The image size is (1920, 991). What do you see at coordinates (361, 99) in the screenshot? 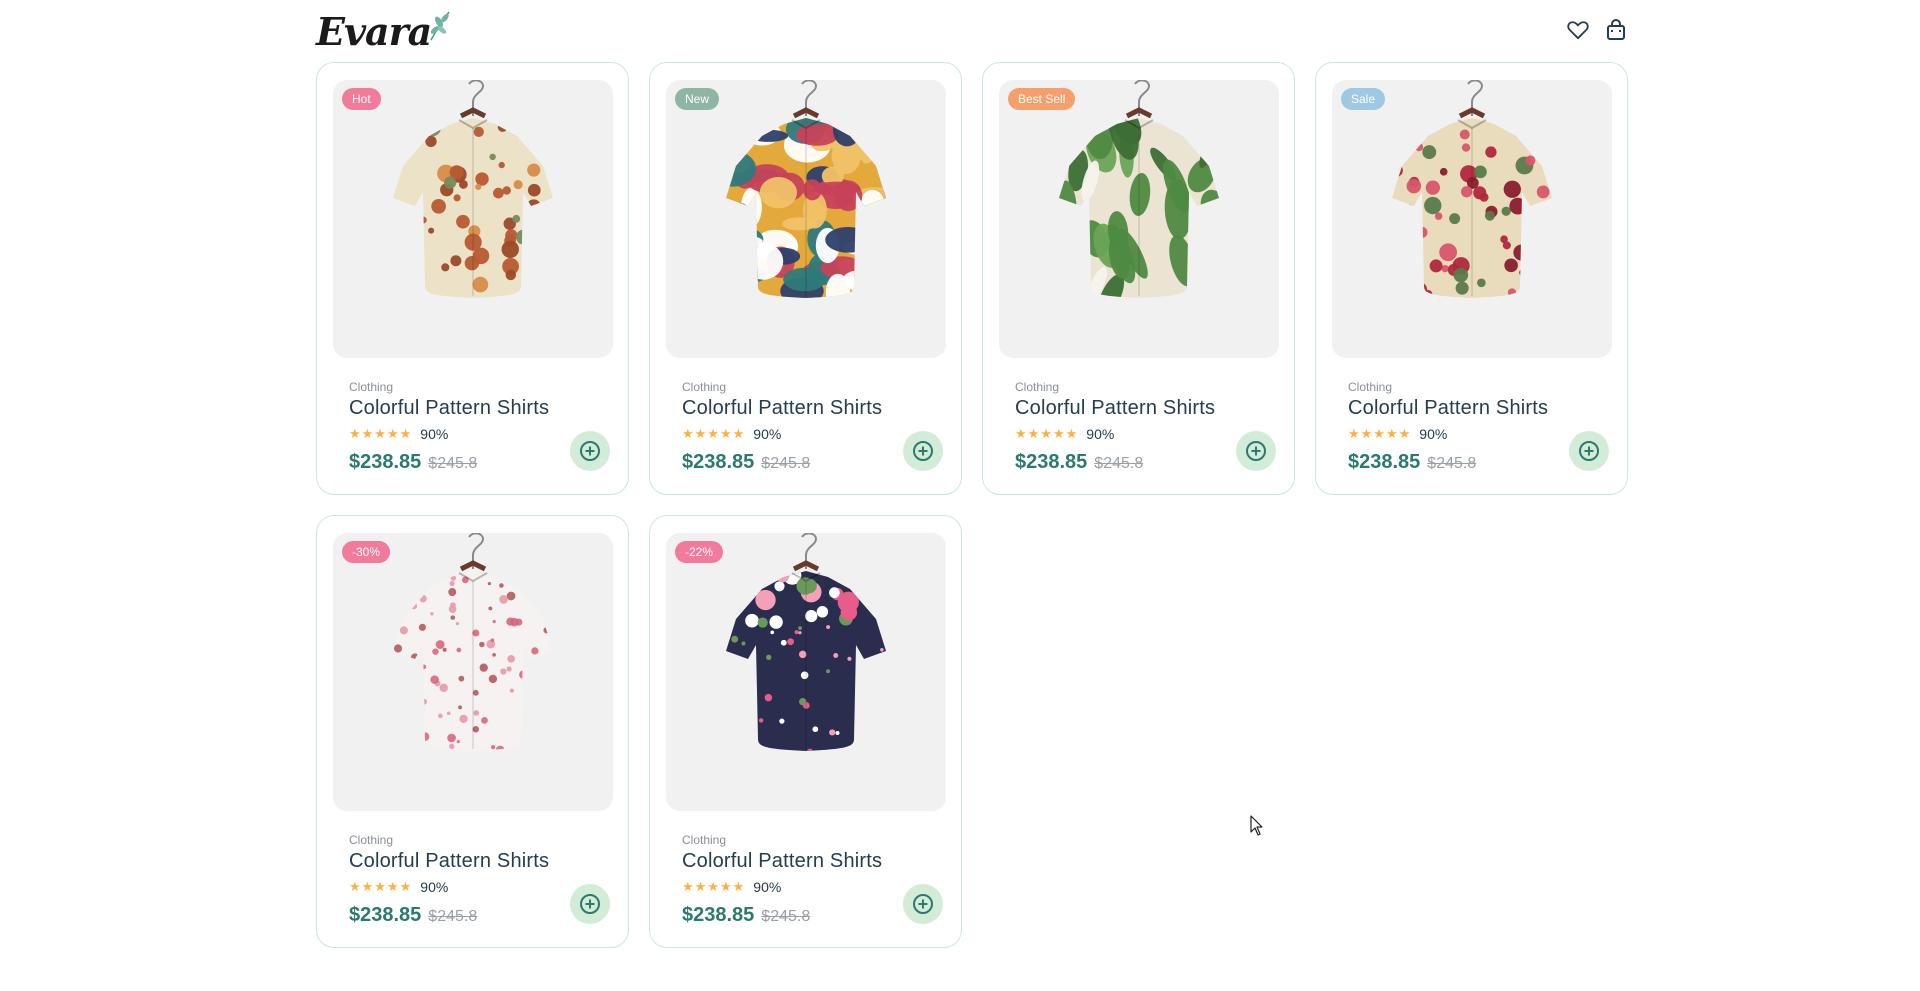
I see `product-badge: Hot` at bounding box center [361, 99].